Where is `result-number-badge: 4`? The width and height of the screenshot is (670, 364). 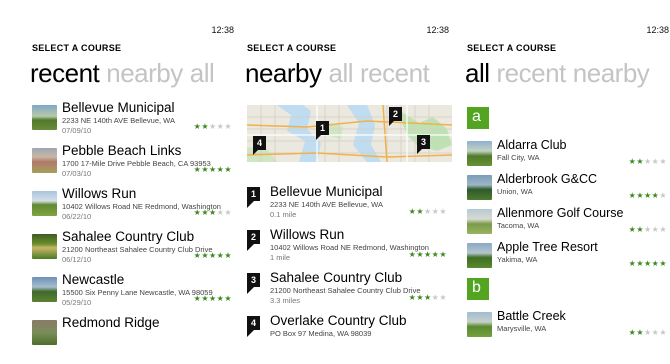
result-number-badge: 4 is located at coordinates (253, 326).